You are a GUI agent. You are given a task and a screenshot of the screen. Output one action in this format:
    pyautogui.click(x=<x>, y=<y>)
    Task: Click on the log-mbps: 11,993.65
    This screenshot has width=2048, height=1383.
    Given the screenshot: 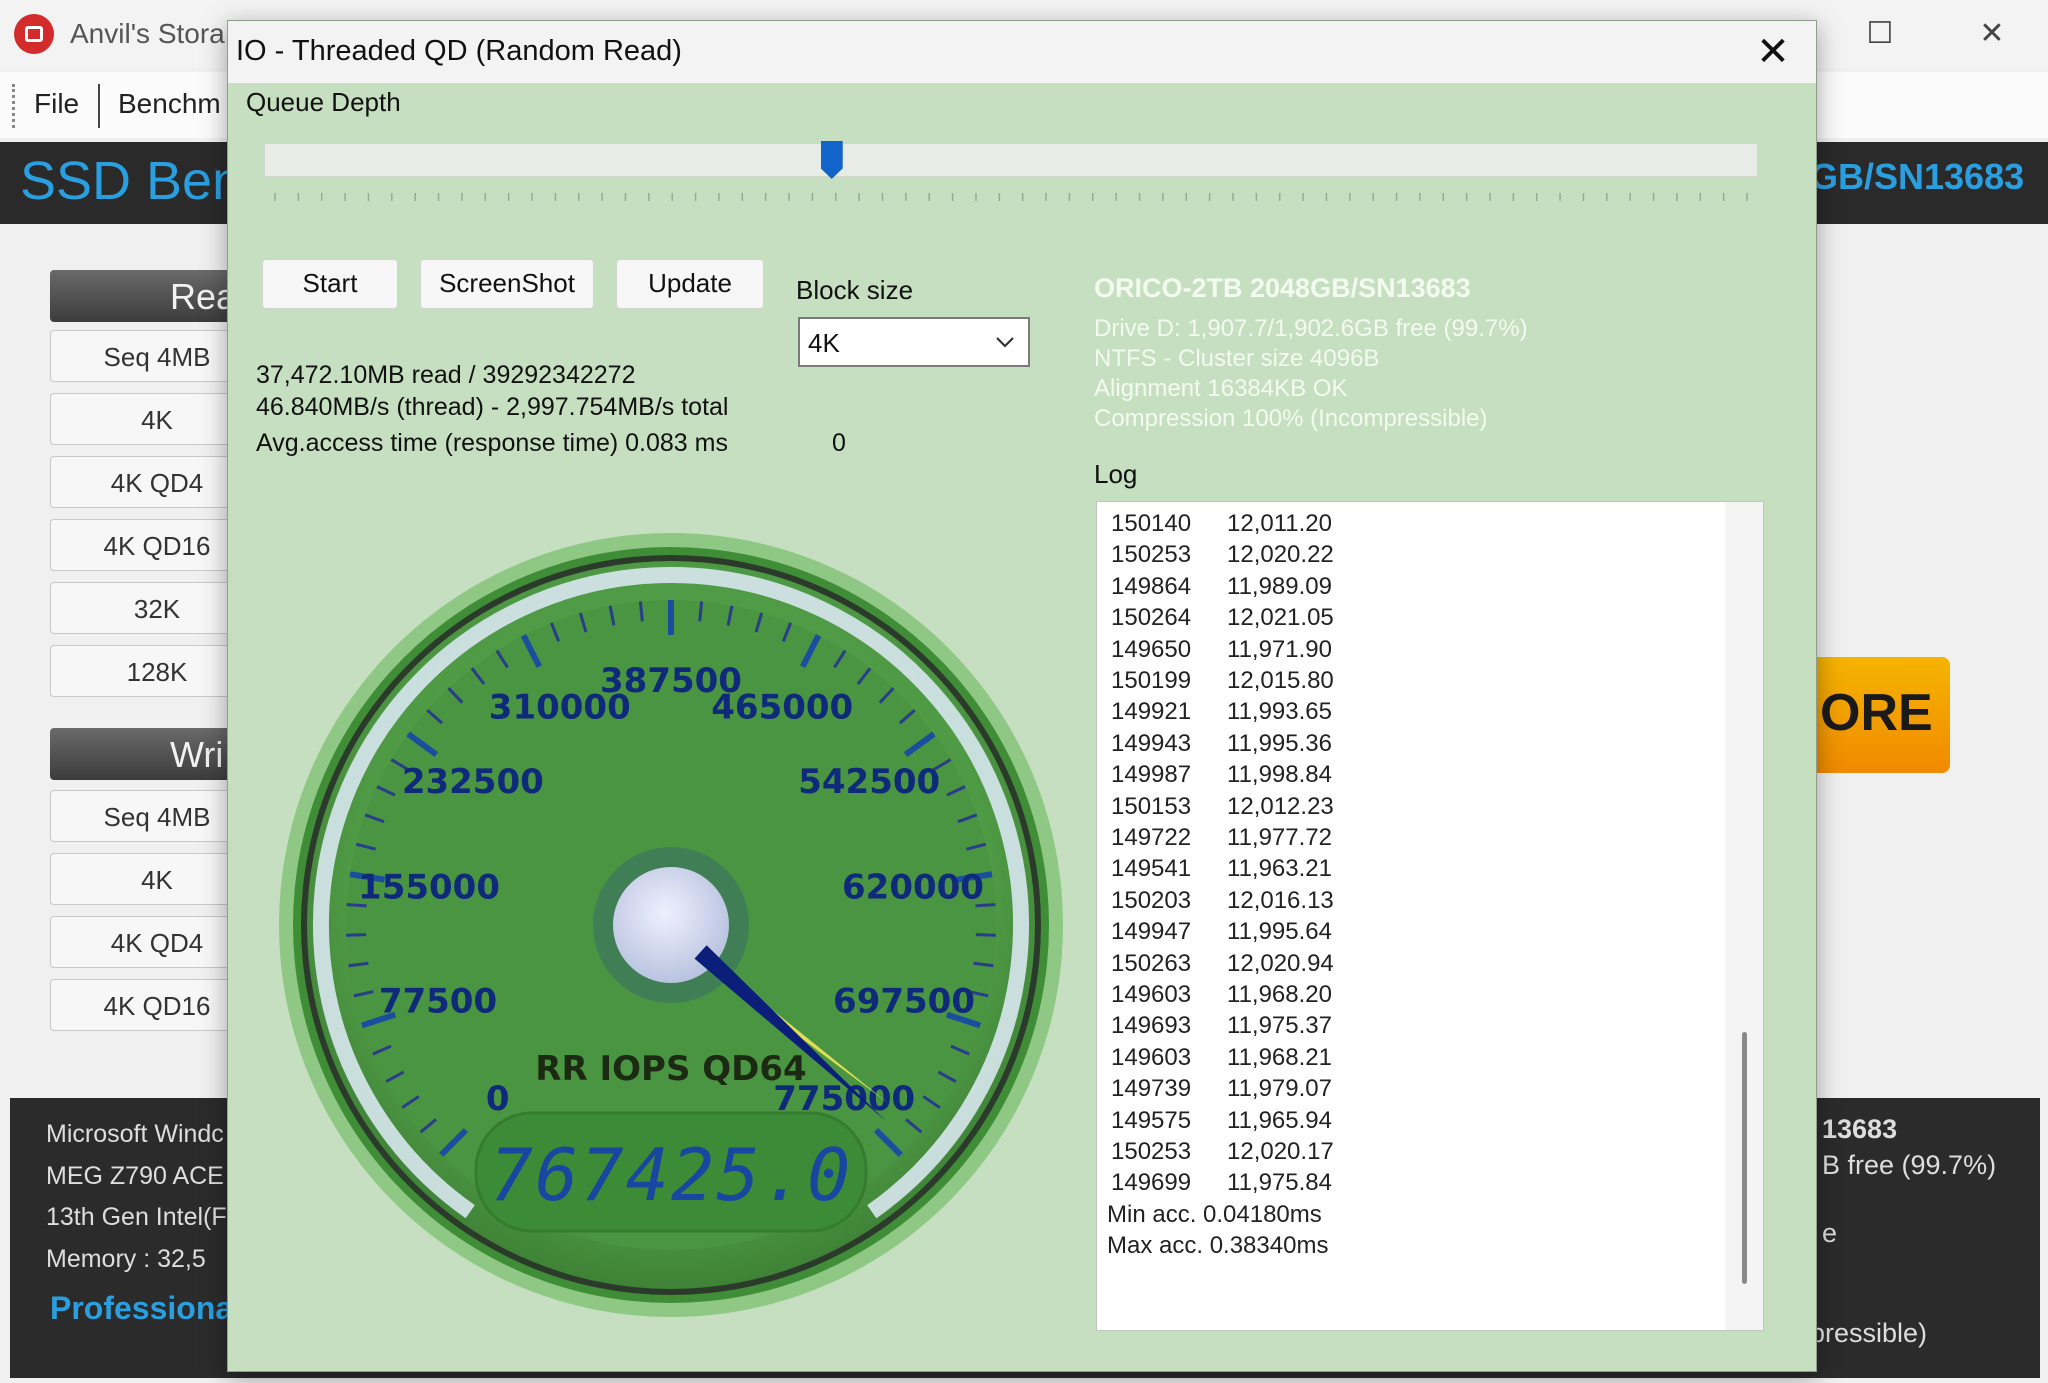 What is the action you would take?
    pyautogui.click(x=1279, y=712)
    